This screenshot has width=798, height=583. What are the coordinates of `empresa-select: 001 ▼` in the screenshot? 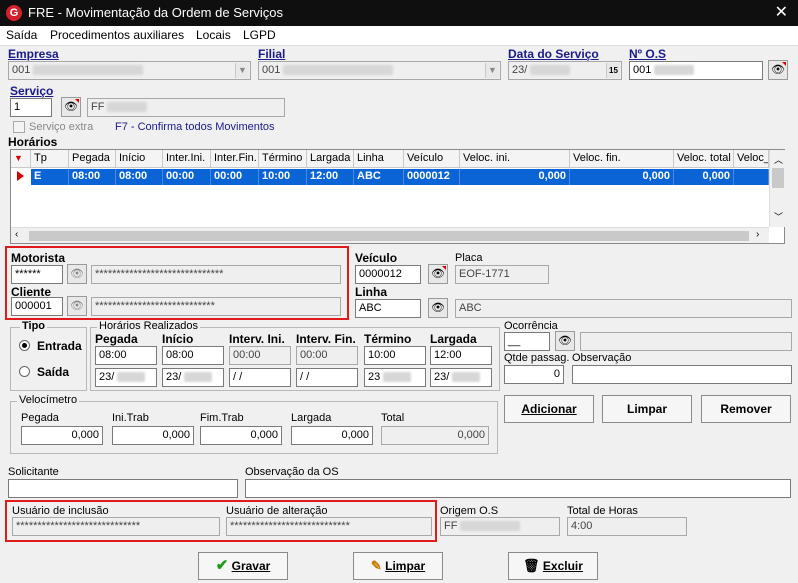 It's located at (129, 70).